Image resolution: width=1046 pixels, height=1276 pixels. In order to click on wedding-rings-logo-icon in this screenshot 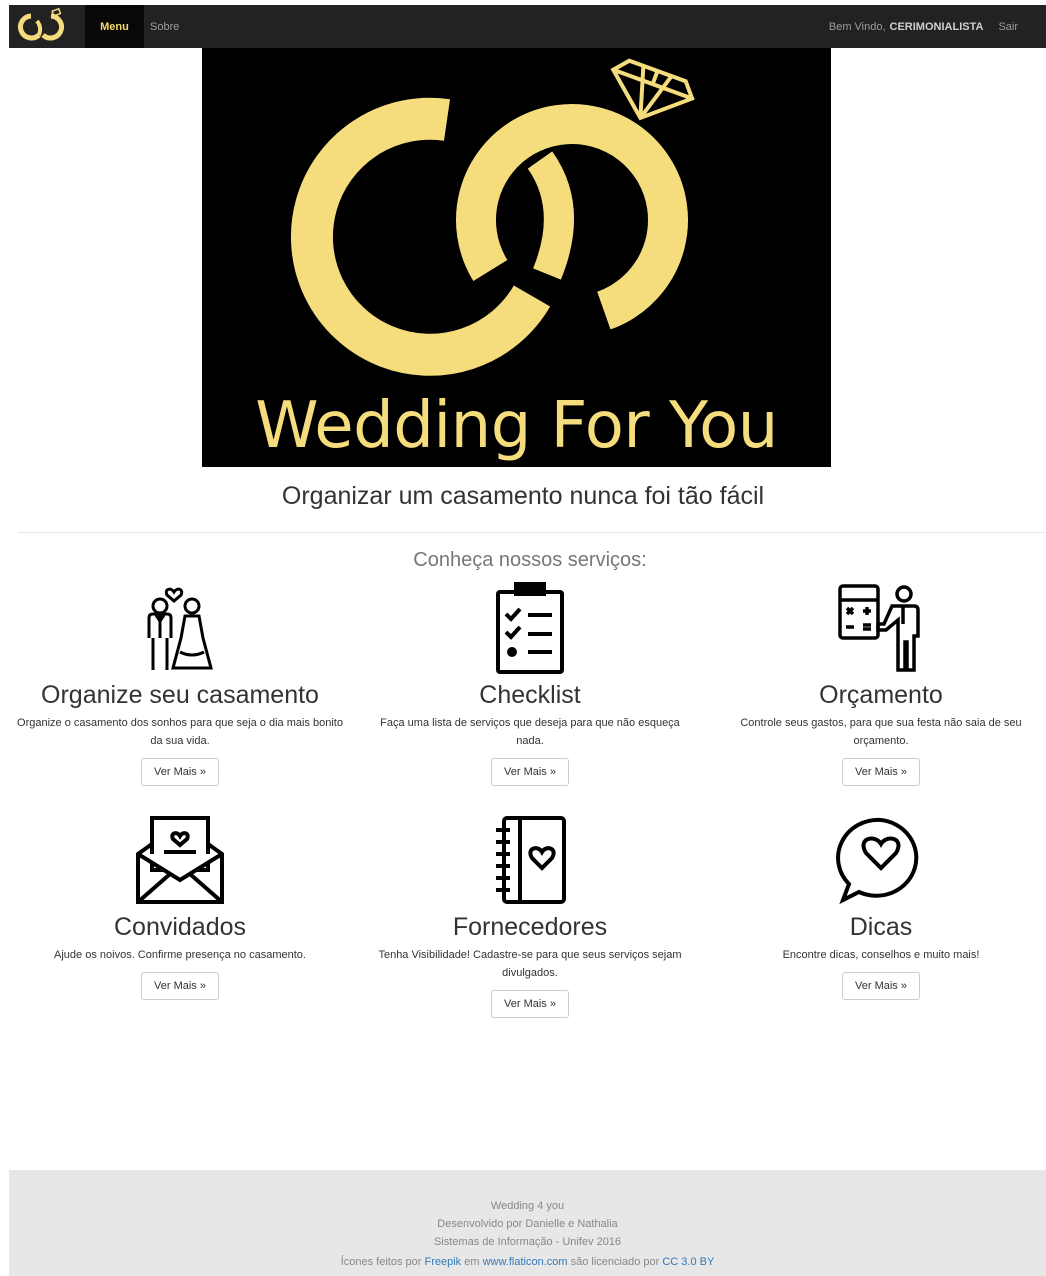, I will do `click(41, 24)`.